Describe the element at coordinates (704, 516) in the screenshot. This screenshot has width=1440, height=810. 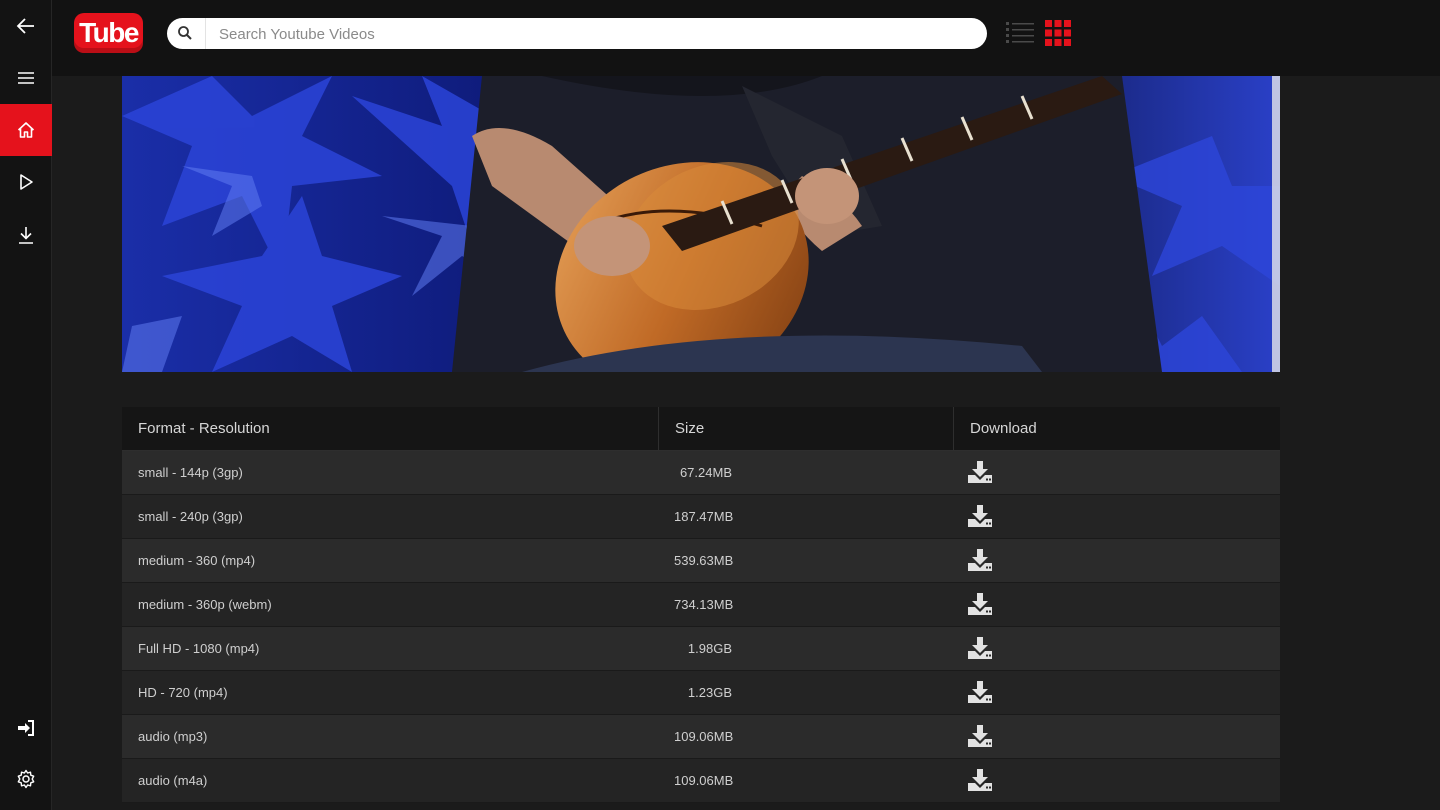
I see `size-cell: 187.47MB` at that location.